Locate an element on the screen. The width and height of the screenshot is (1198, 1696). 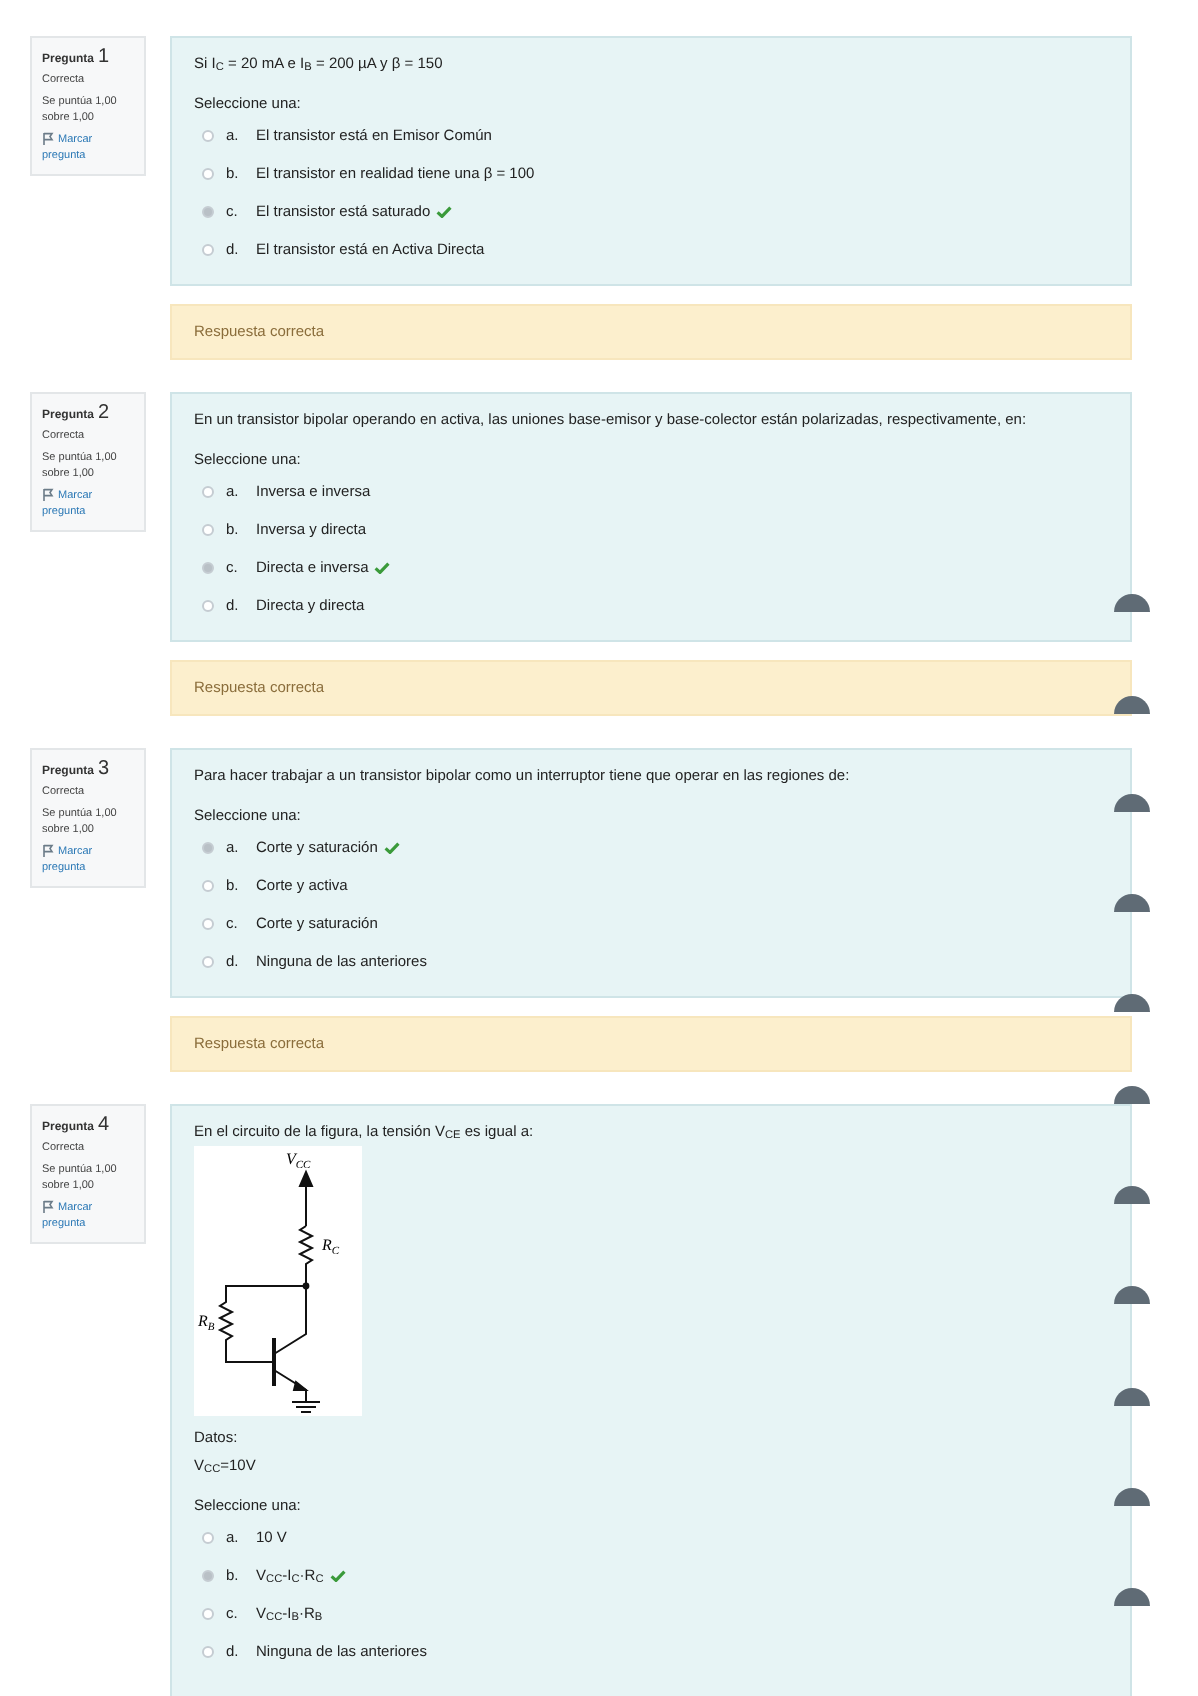
question-number: 1 is located at coordinates (104, 58).